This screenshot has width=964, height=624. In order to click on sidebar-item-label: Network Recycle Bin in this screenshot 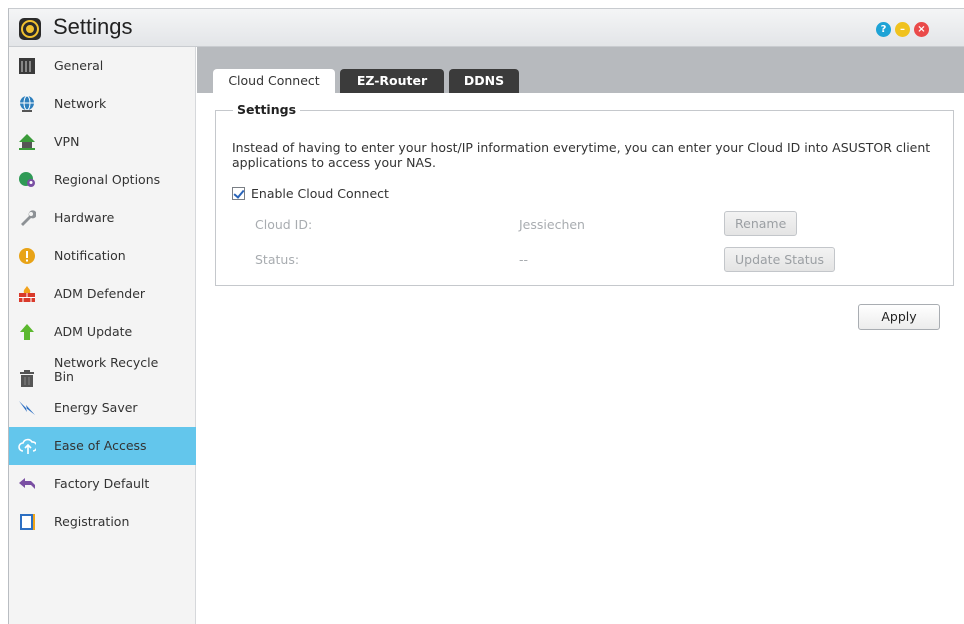, I will do `click(106, 369)`.